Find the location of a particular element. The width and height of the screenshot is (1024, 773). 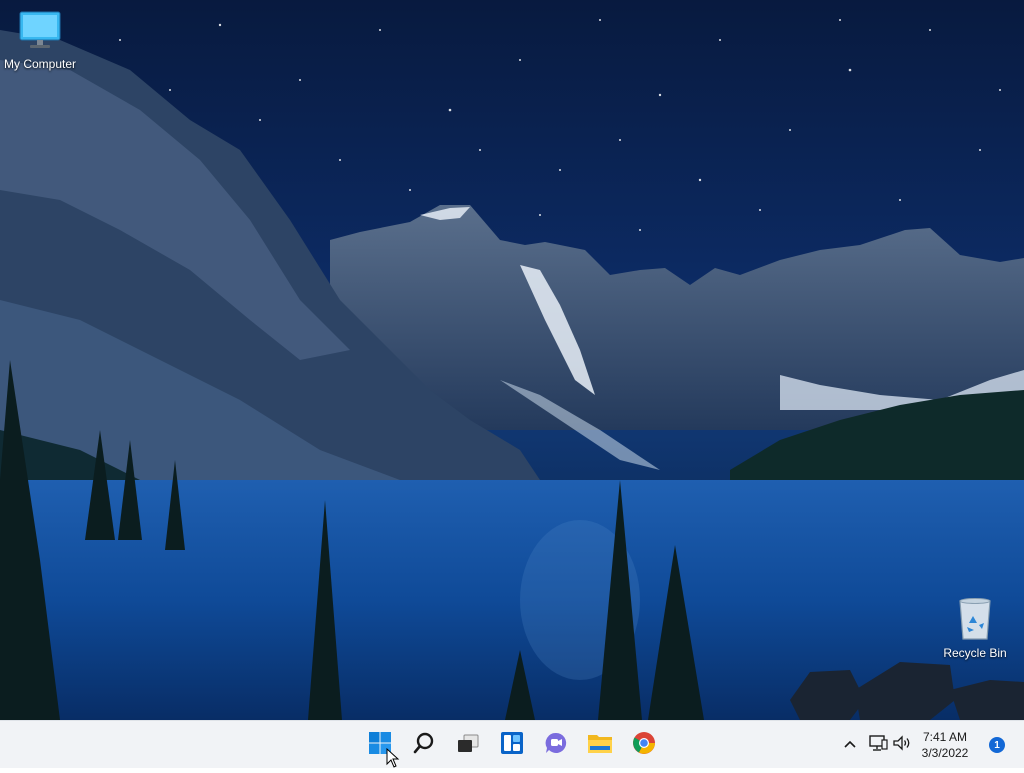

chrome-button is located at coordinates (644, 745).